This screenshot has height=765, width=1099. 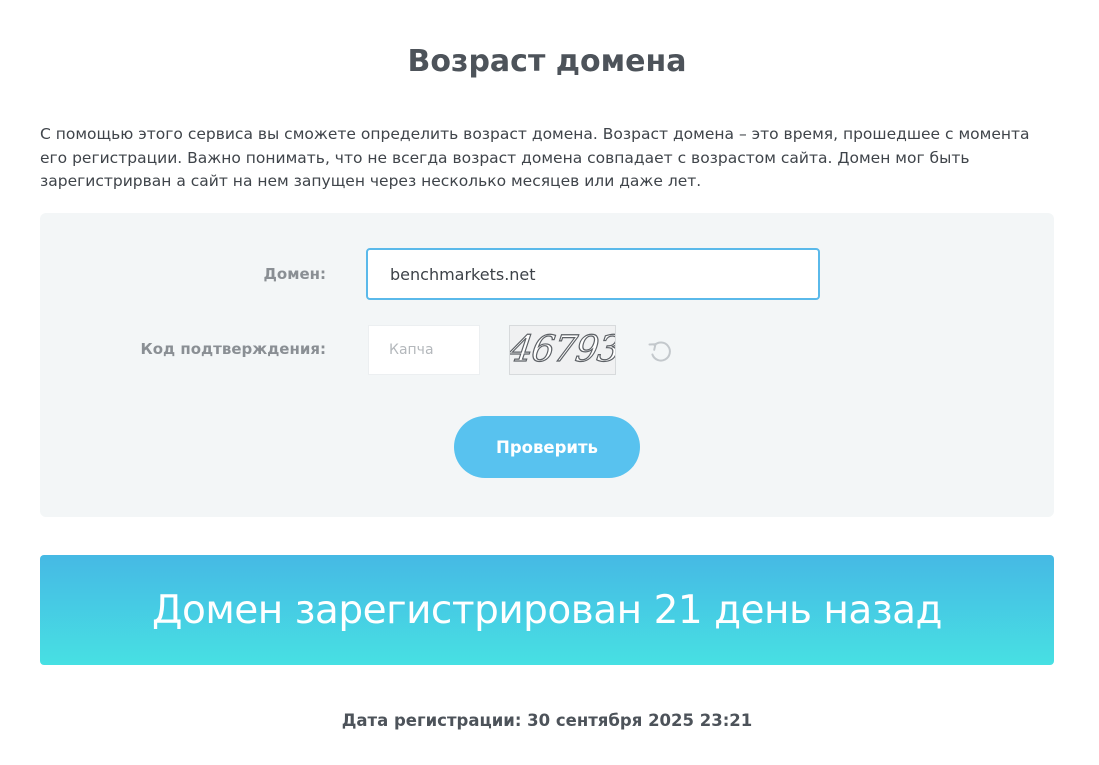 I want to click on domain-label: Домен:, so click(x=294, y=274).